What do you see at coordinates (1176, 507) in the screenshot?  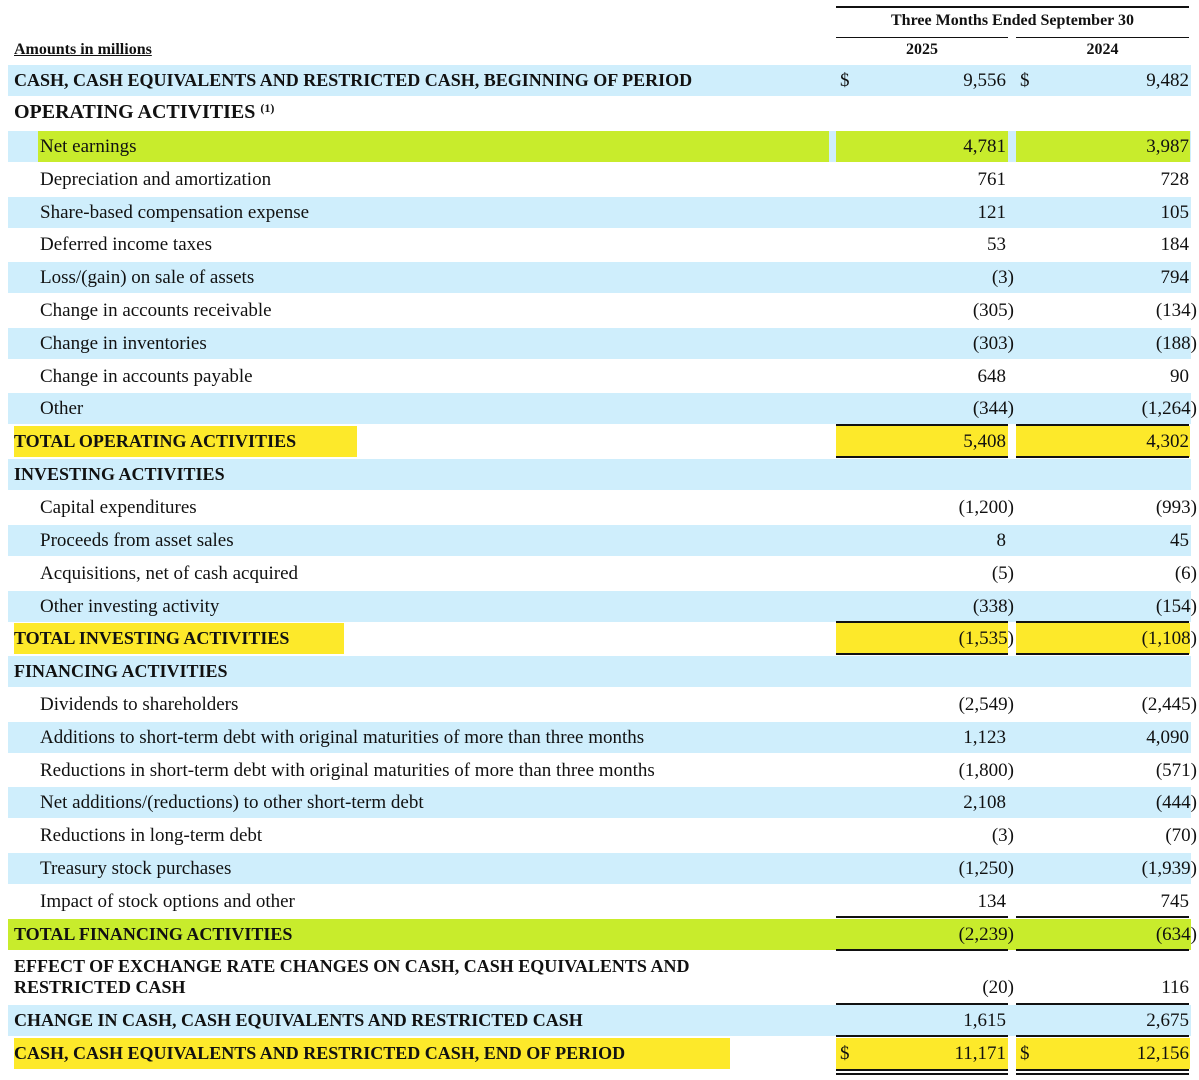 I see `value-2024: (993)` at bounding box center [1176, 507].